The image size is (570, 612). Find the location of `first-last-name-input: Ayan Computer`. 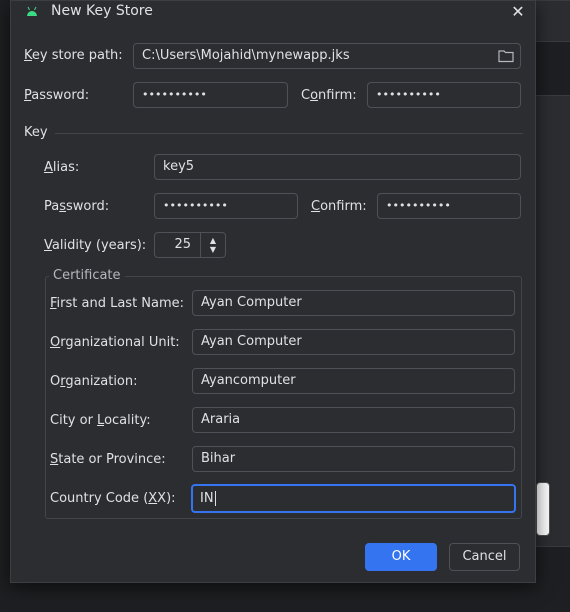

first-last-name-input: Ayan Computer is located at coordinates (353, 303).